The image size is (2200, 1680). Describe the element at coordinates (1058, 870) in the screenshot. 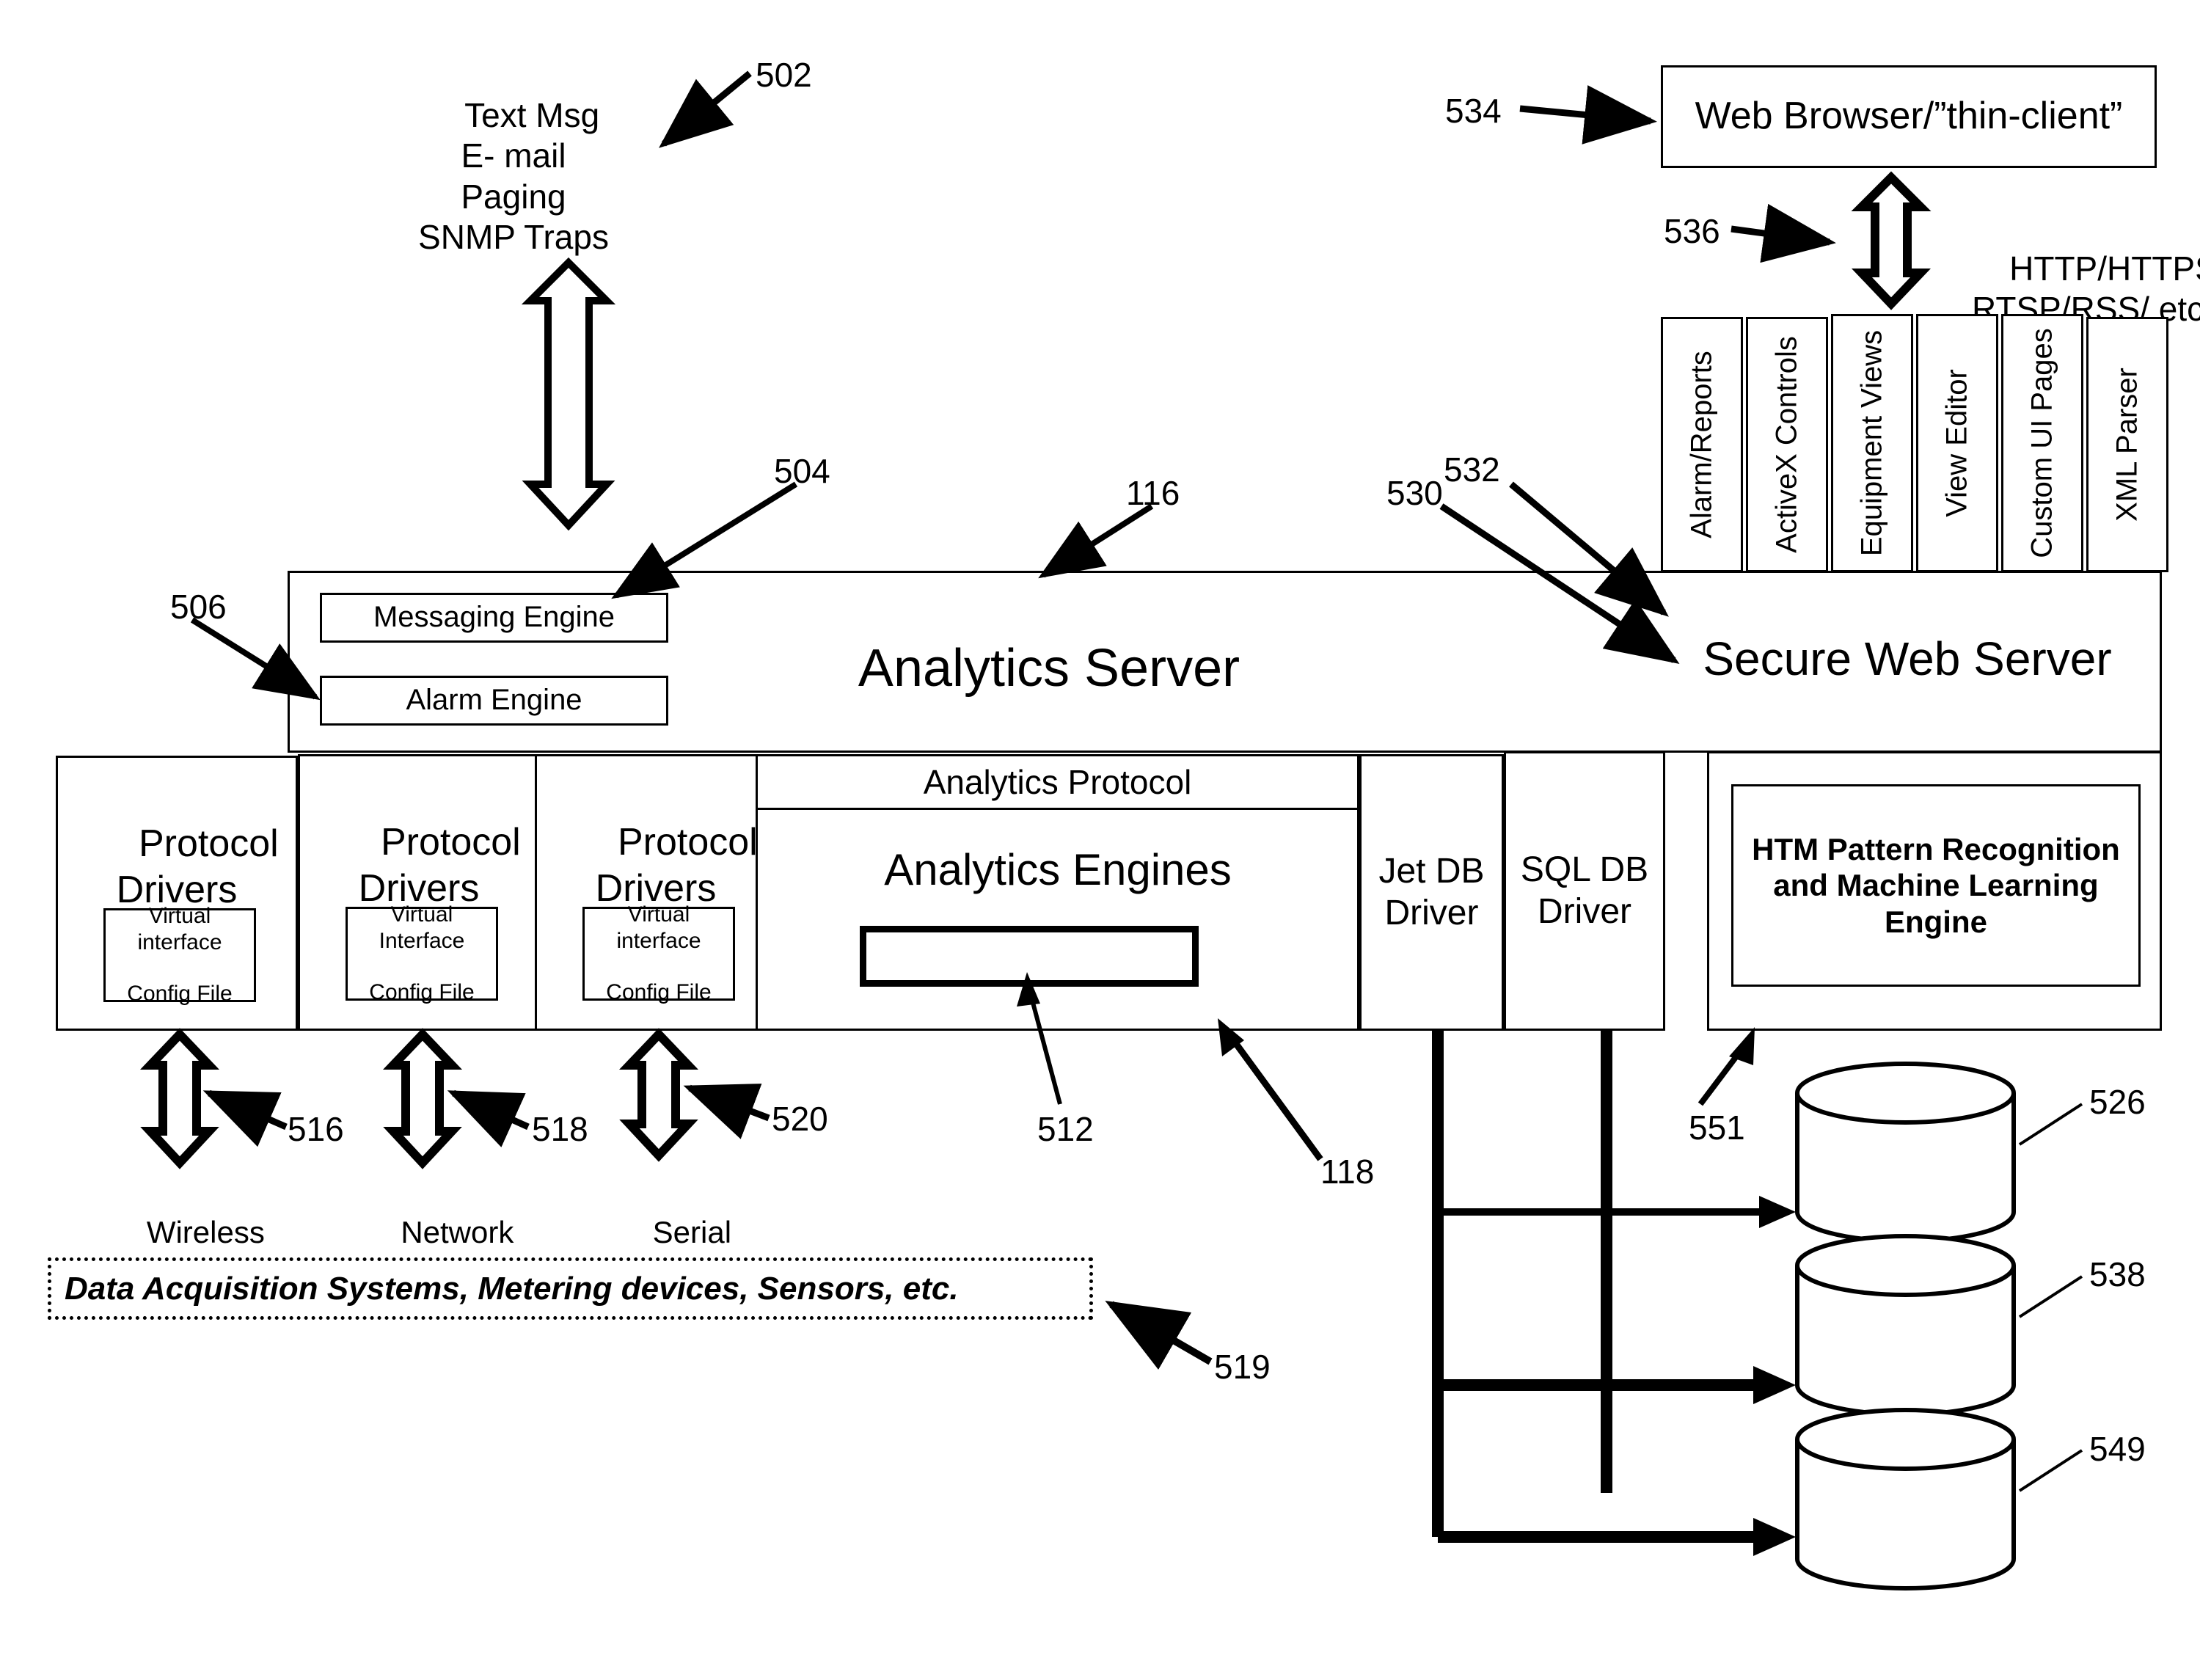

I see `analytics-engines-title: Analytics Engines` at that location.